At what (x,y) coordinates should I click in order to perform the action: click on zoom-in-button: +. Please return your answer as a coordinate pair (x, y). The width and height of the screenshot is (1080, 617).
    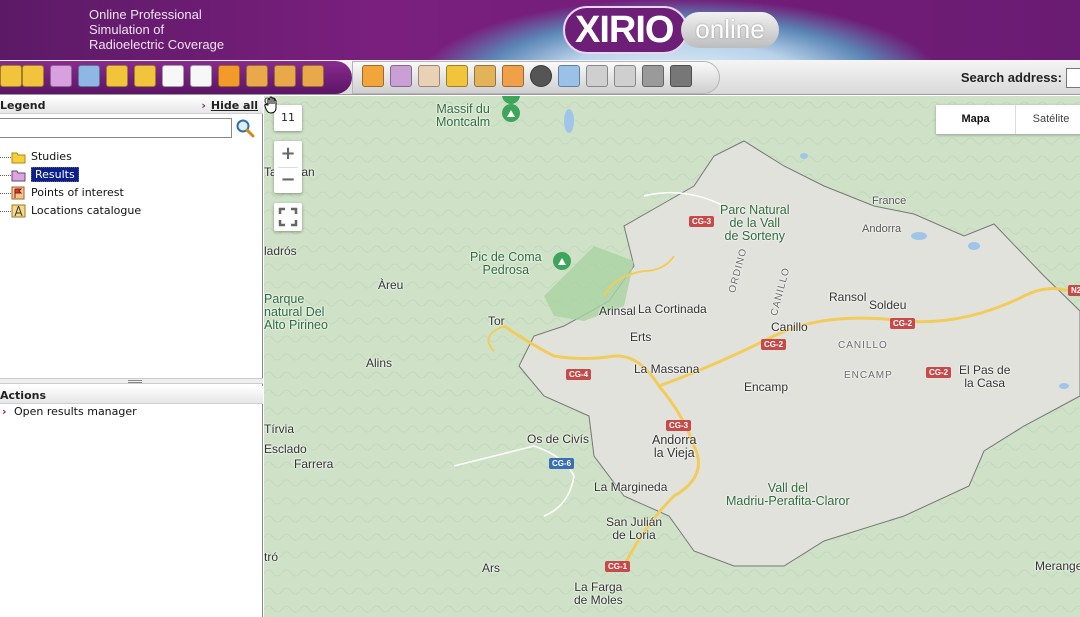
    Looking at the image, I should click on (288, 154).